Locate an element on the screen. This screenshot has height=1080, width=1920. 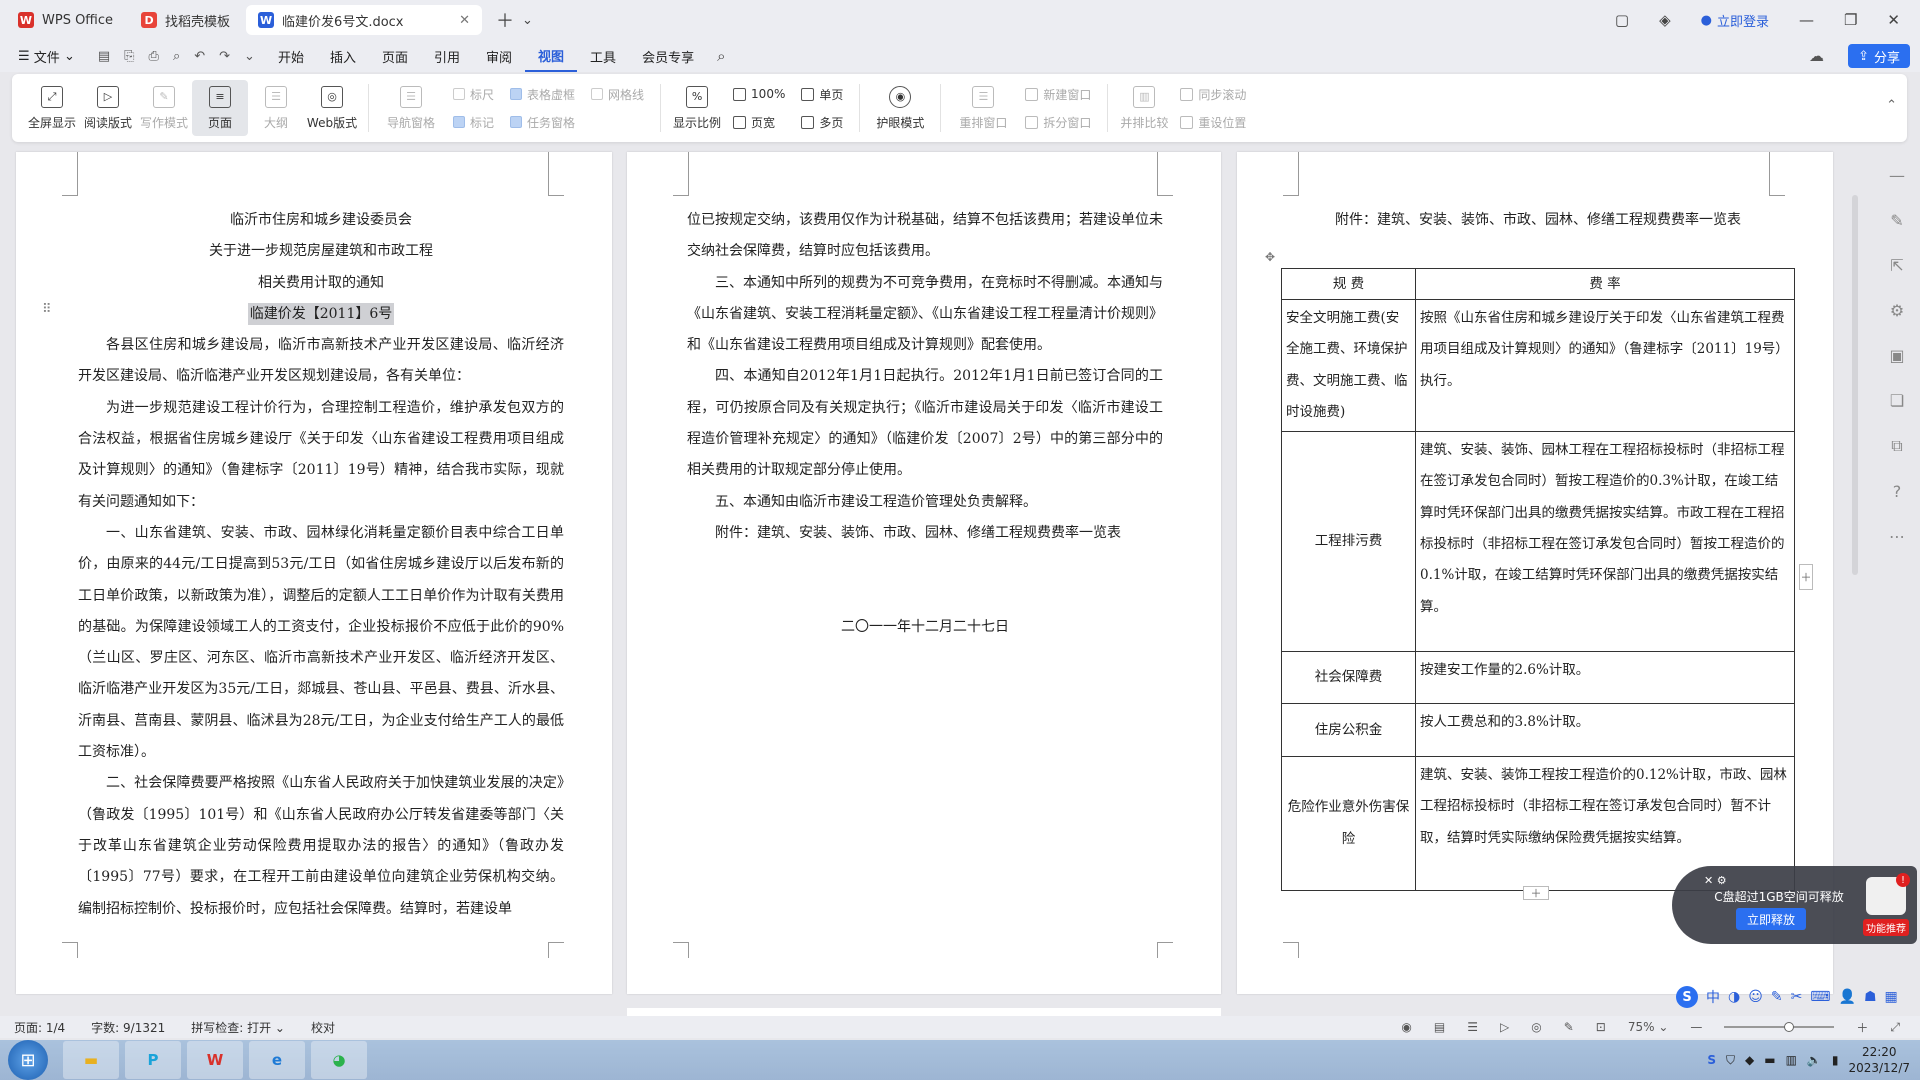
eye-icon: ◉ is located at coordinates (1406, 1027).